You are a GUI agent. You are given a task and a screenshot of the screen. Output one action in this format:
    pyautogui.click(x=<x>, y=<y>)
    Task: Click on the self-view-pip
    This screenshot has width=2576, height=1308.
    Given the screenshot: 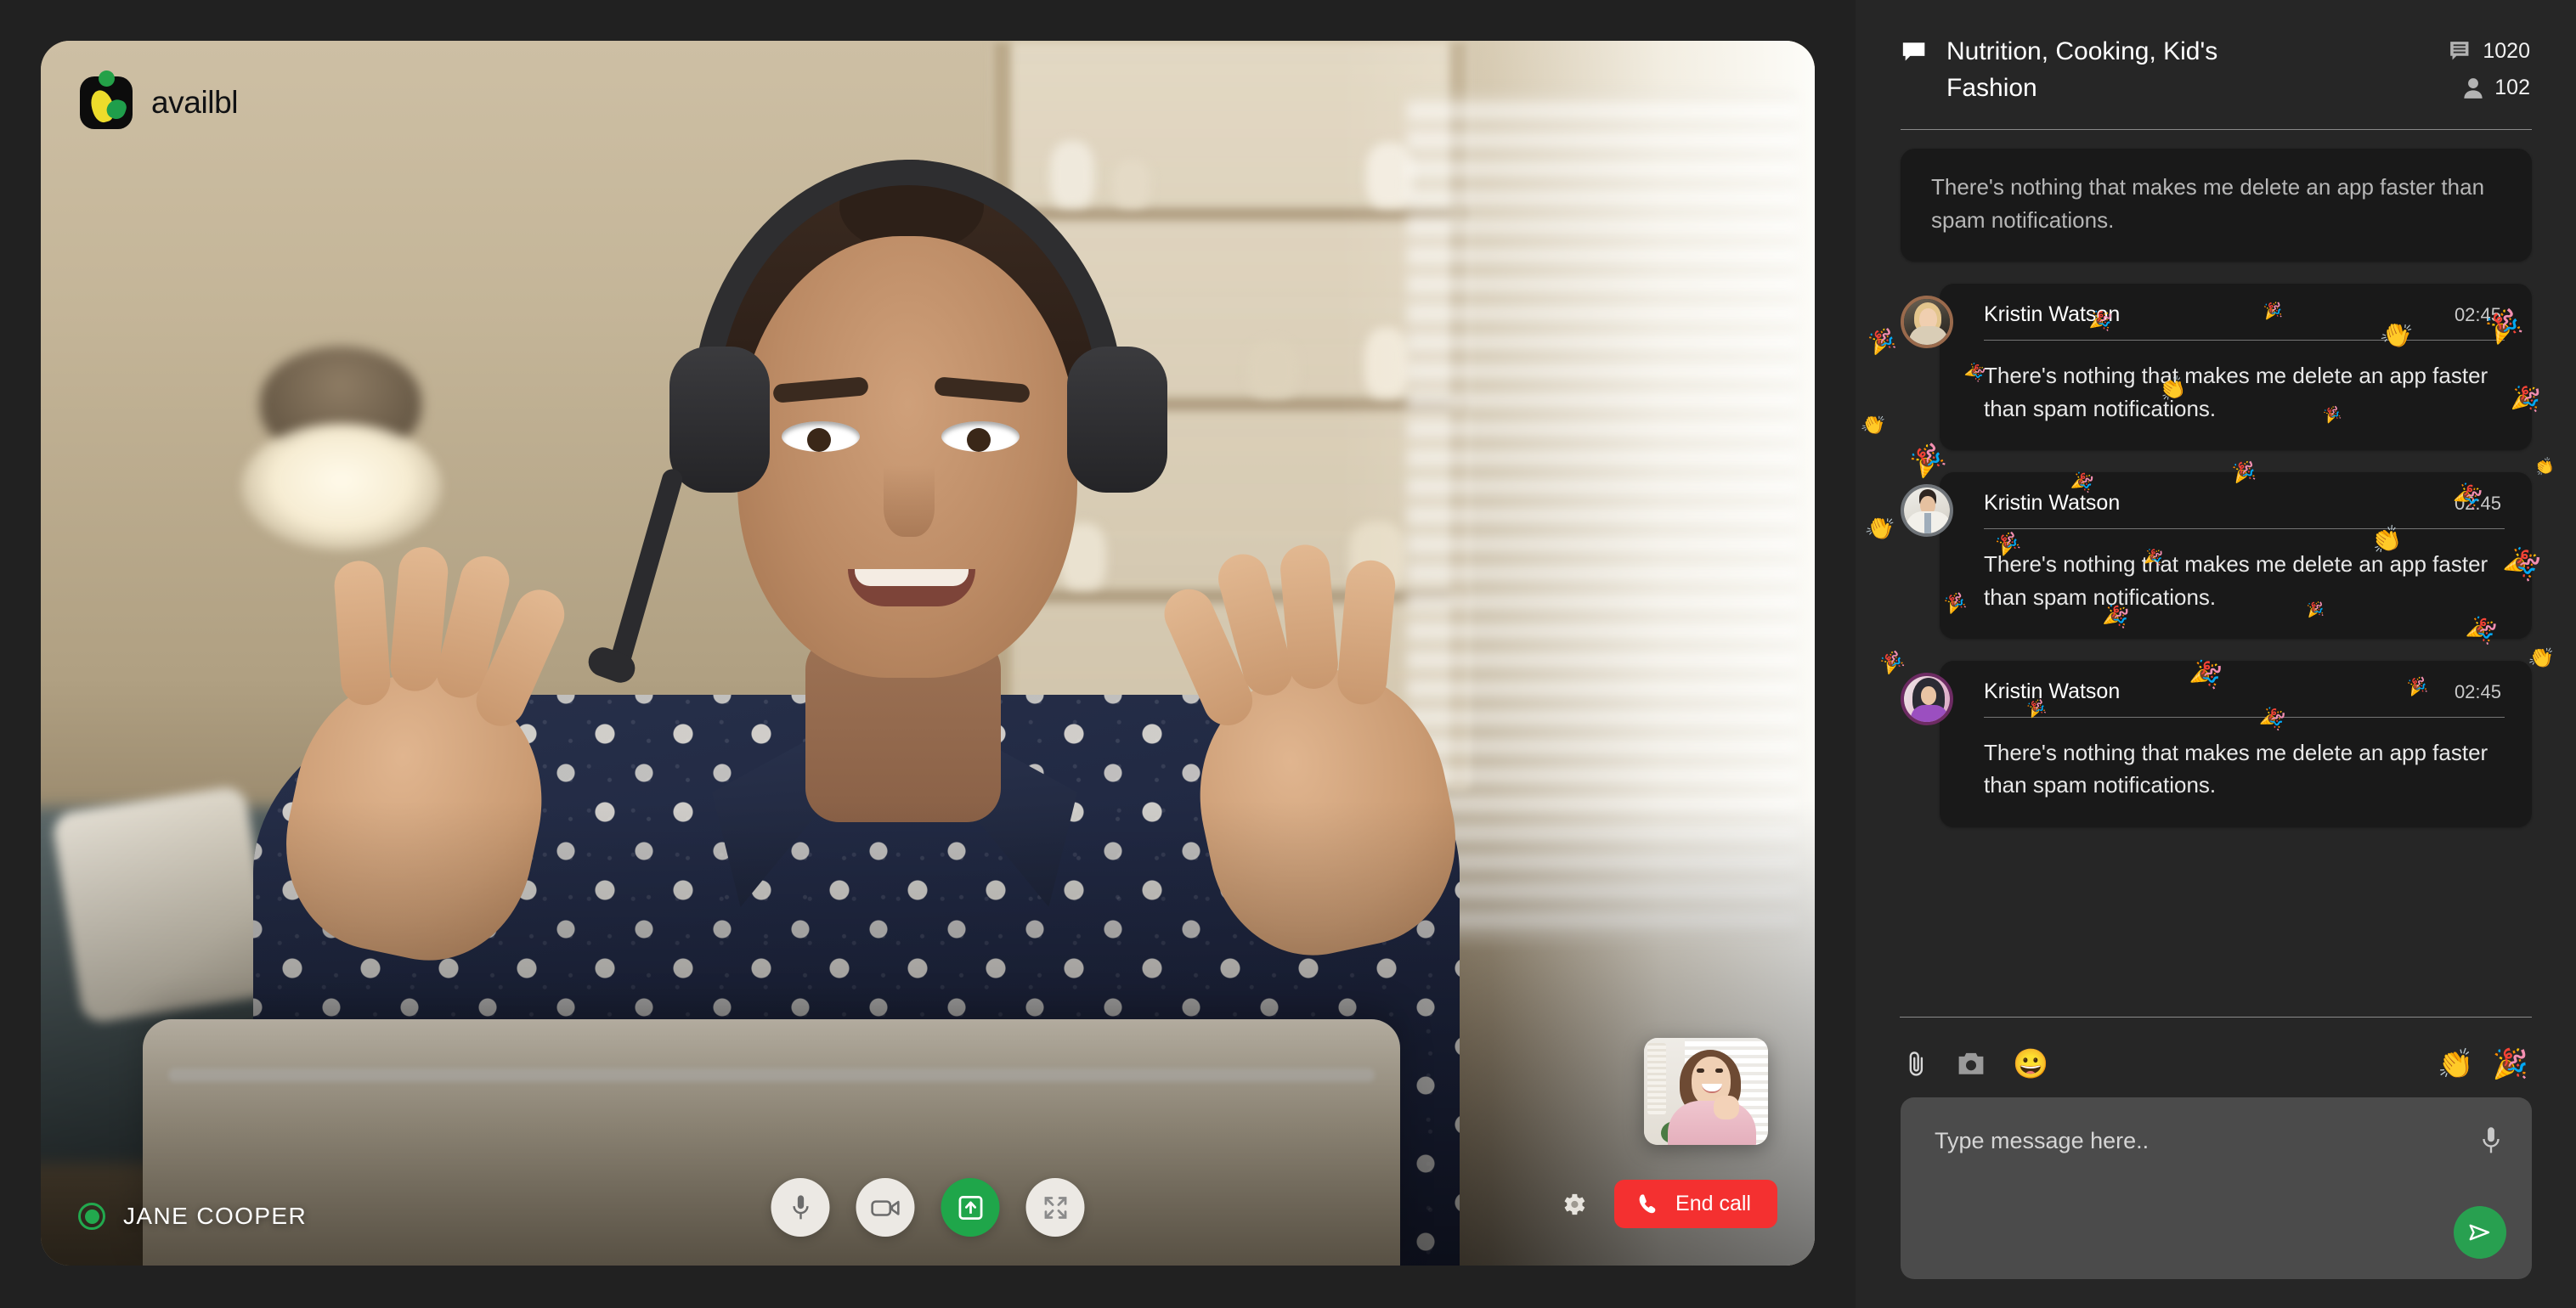 What is the action you would take?
    pyautogui.click(x=1706, y=1091)
    